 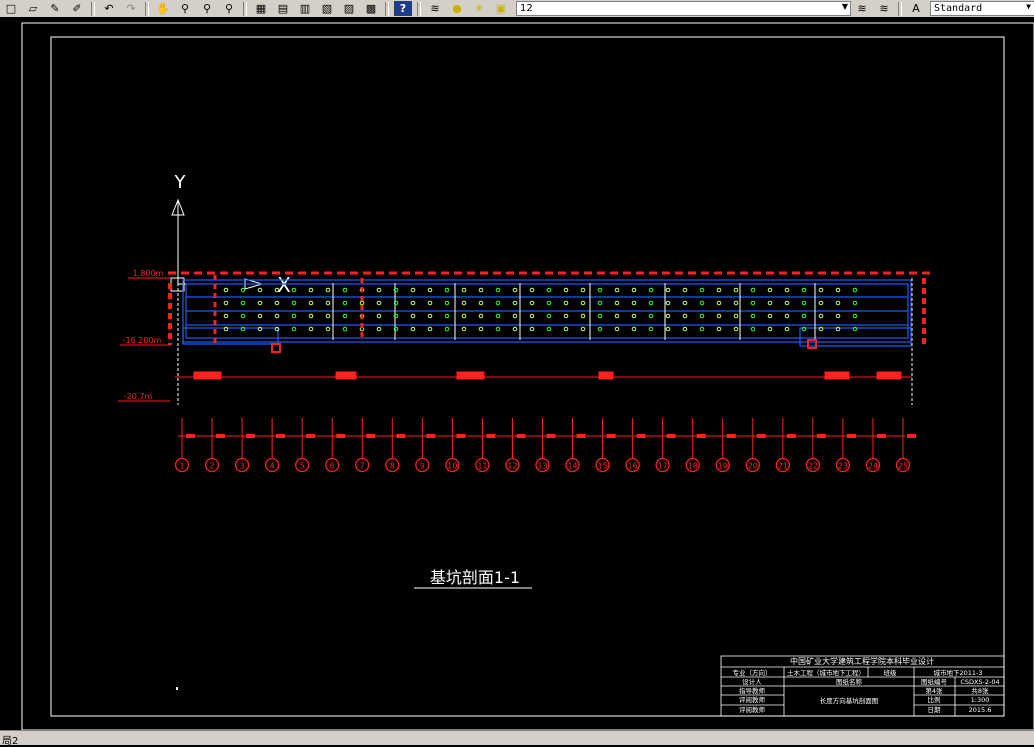 What do you see at coordinates (392, 466) in the screenshot?
I see `grid-axis-number: 8` at bounding box center [392, 466].